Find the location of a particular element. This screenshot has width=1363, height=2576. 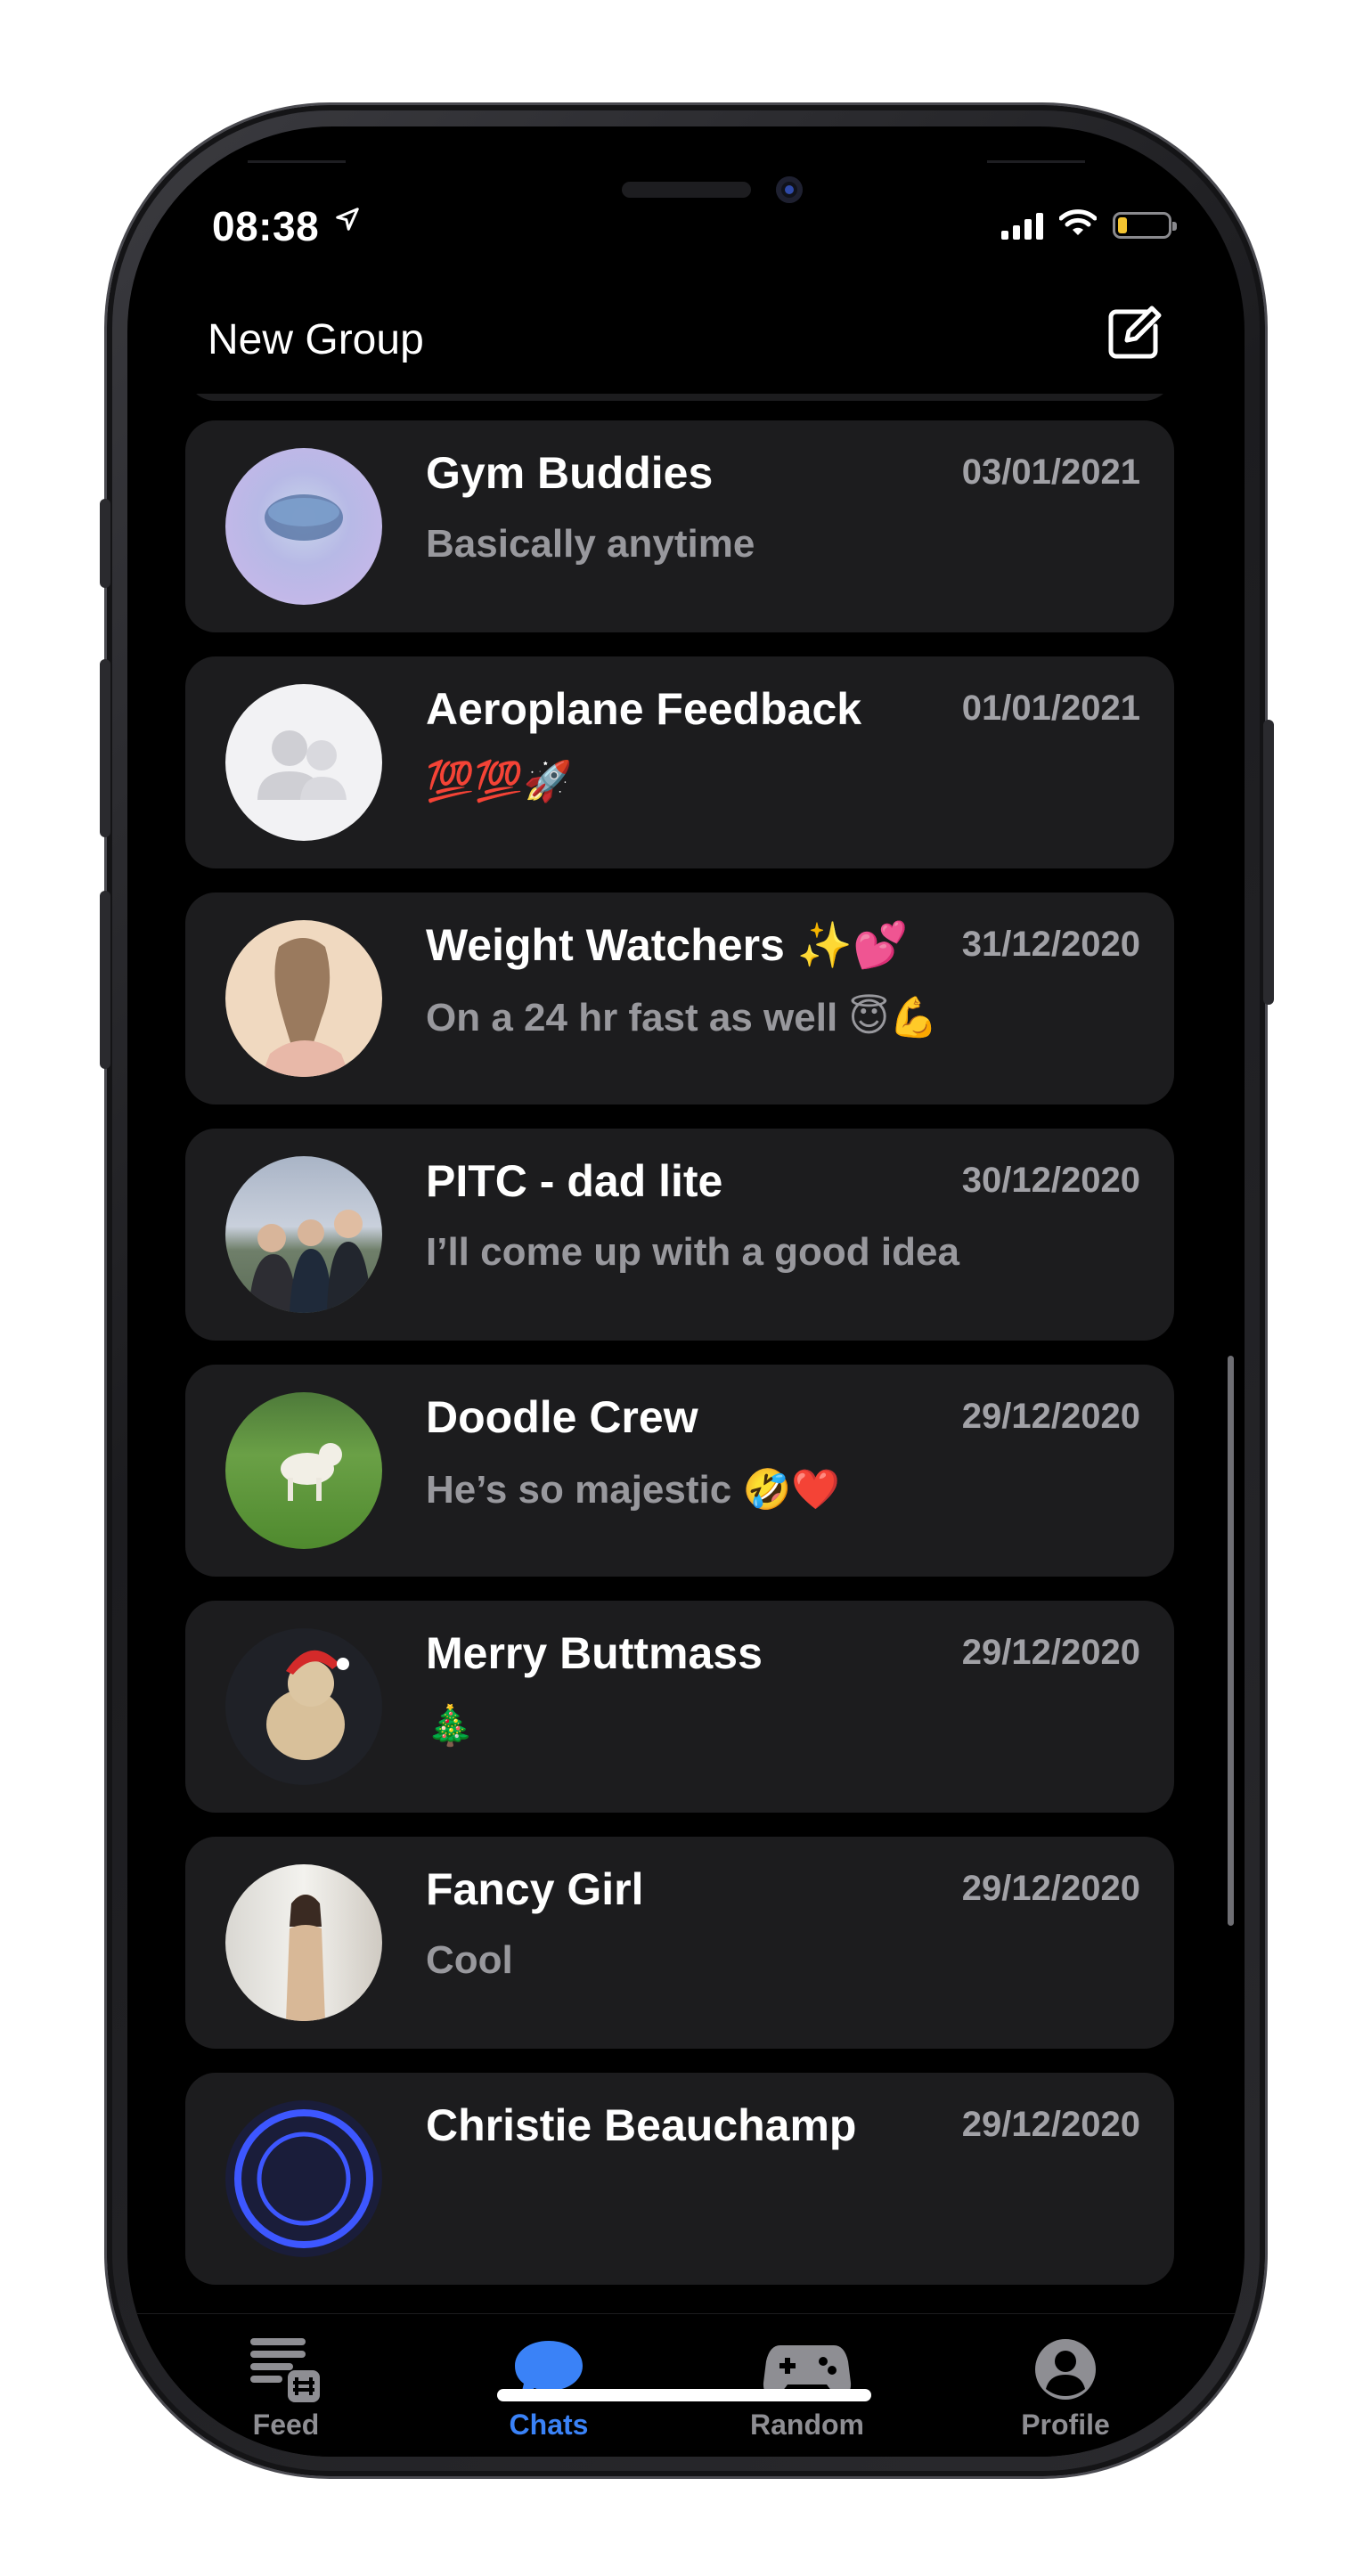

home-indicator is located at coordinates (684, 2395).